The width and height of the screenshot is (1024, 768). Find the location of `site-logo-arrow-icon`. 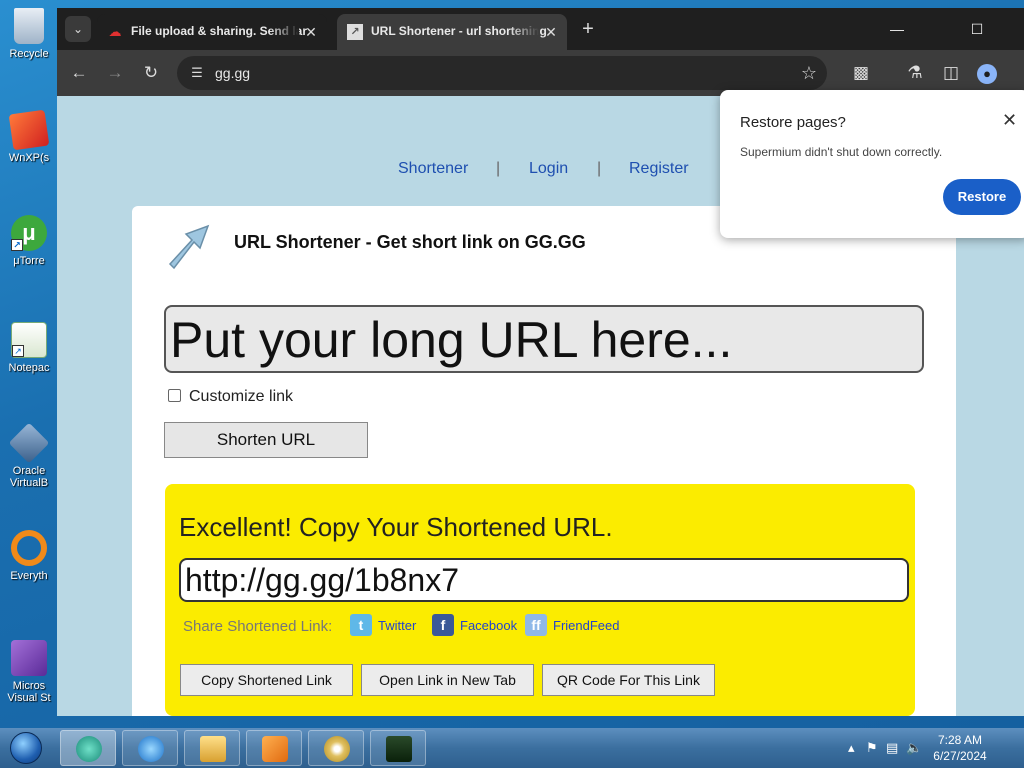

site-logo-arrow-icon is located at coordinates (189, 247).